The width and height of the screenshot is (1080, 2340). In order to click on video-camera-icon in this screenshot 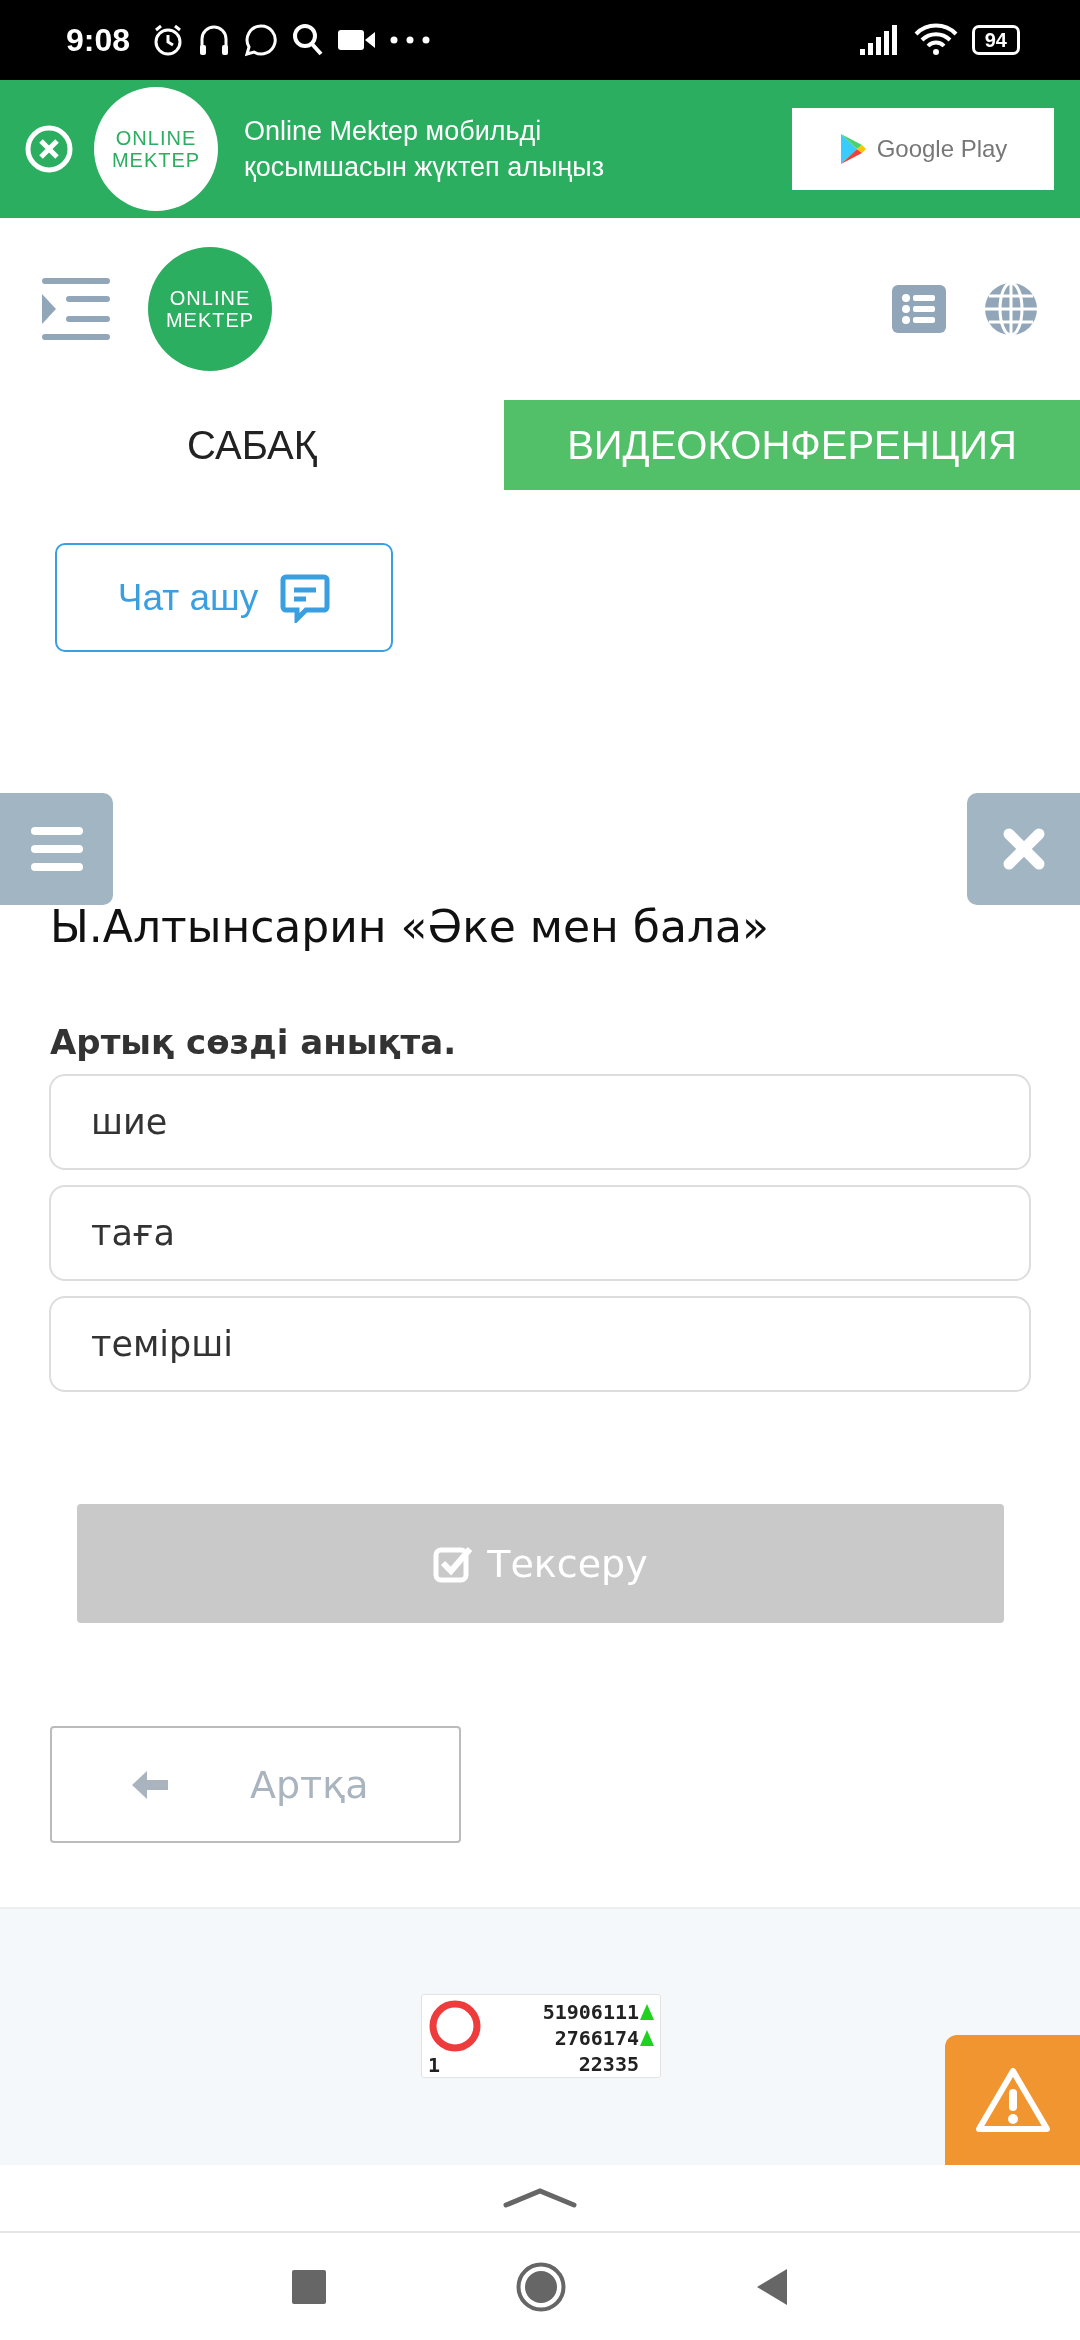, I will do `click(357, 40)`.